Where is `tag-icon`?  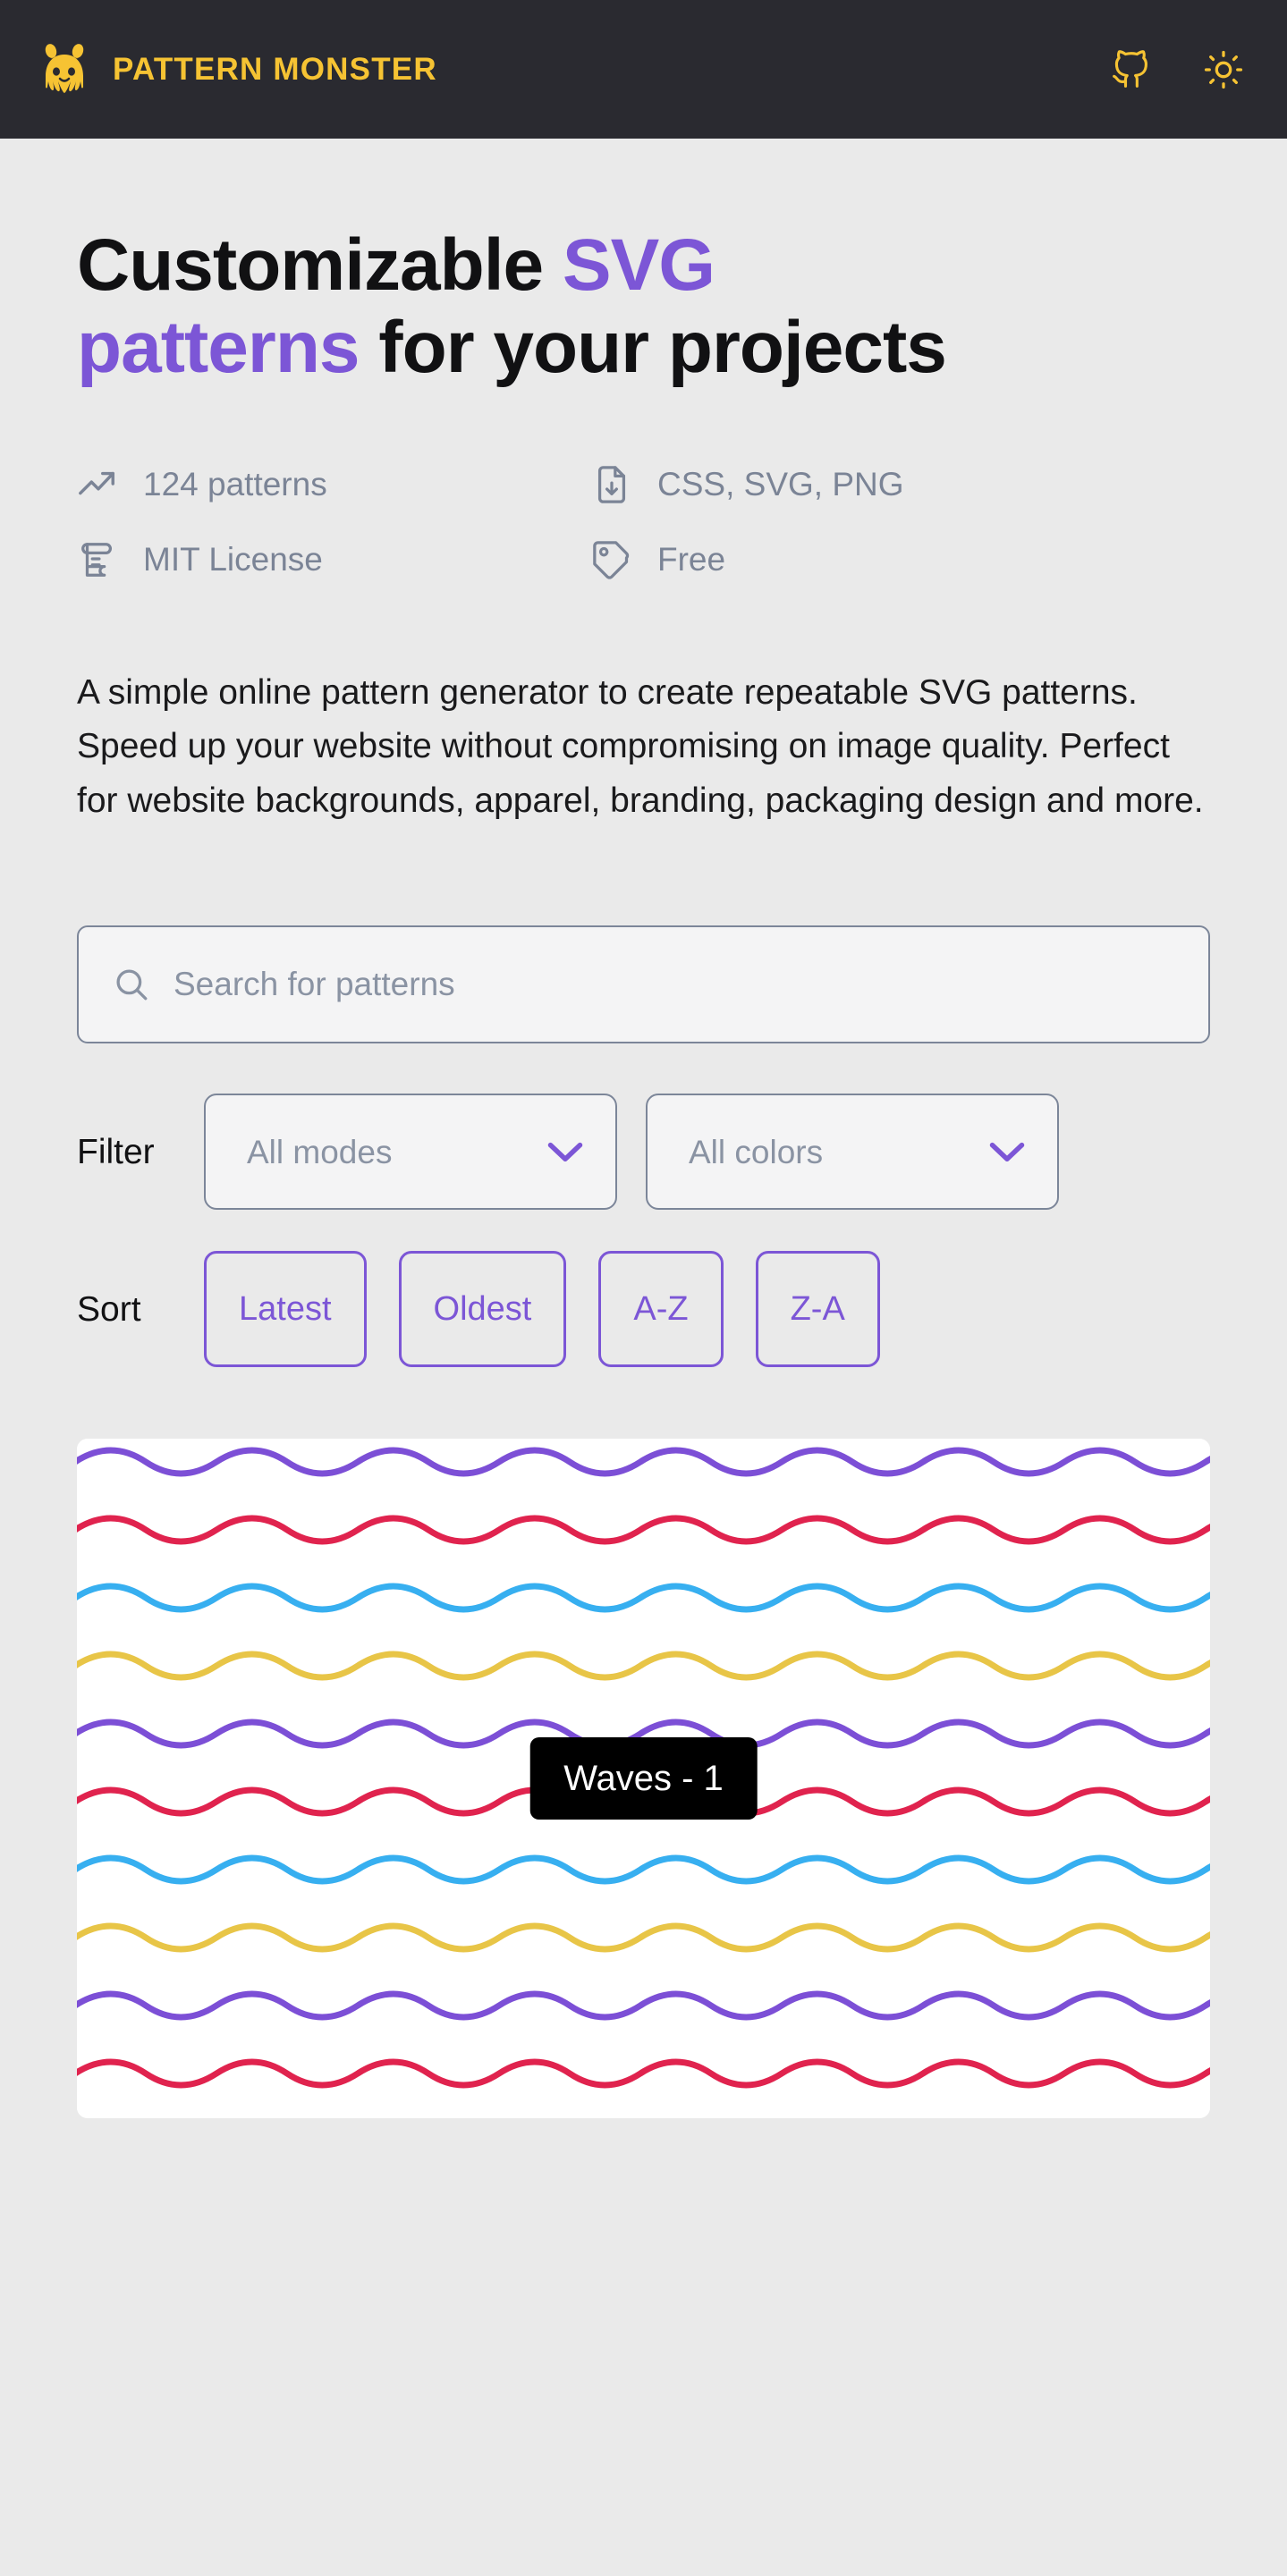
tag-icon is located at coordinates (611, 559).